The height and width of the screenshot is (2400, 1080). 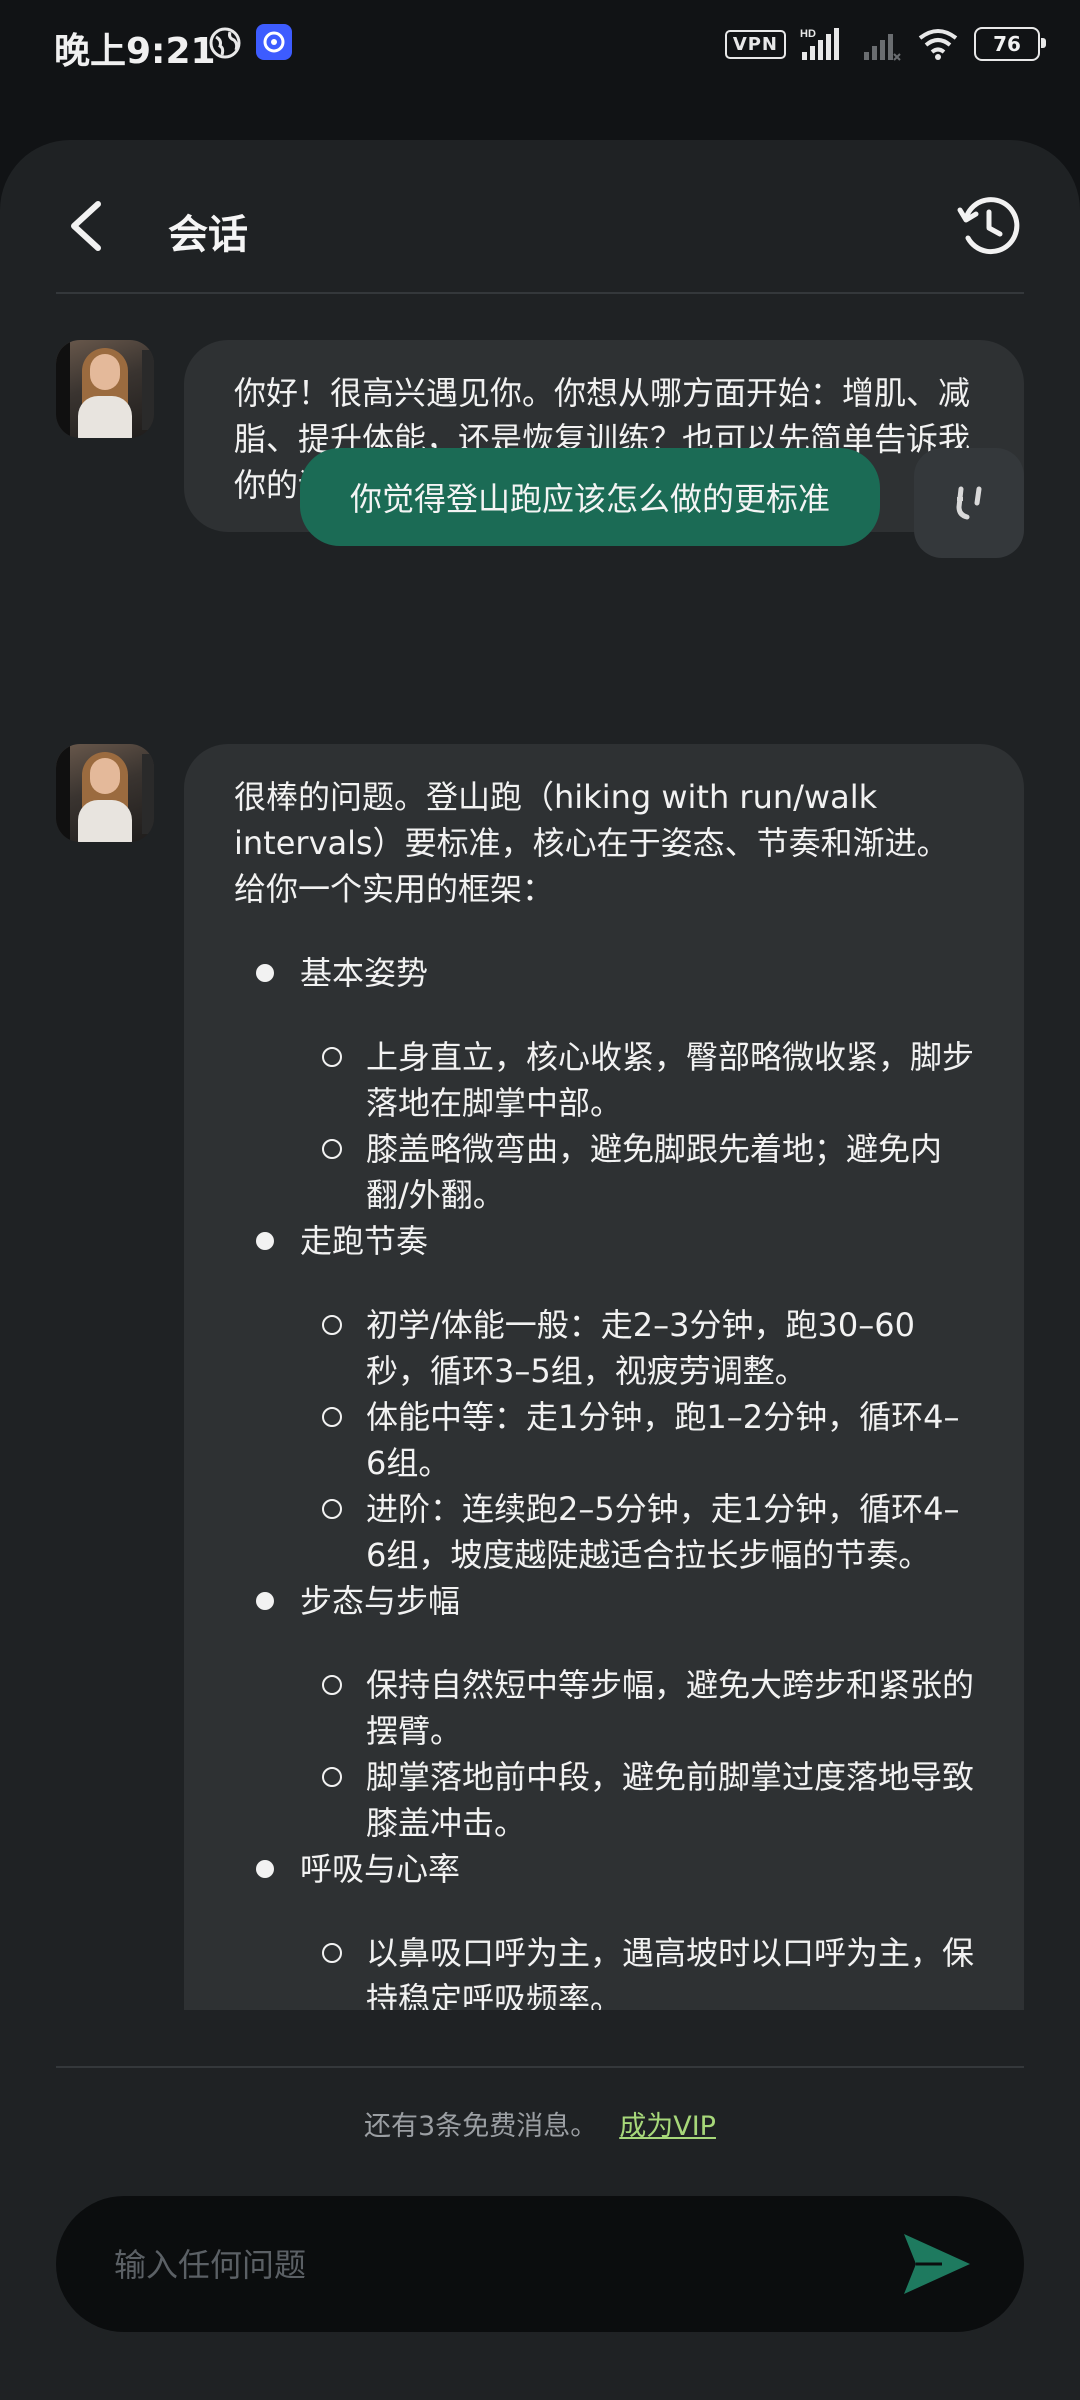 What do you see at coordinates (819, 44) in the screenshot?
I see `signal-strength-icon: HD` at bounding box center [819, 44].